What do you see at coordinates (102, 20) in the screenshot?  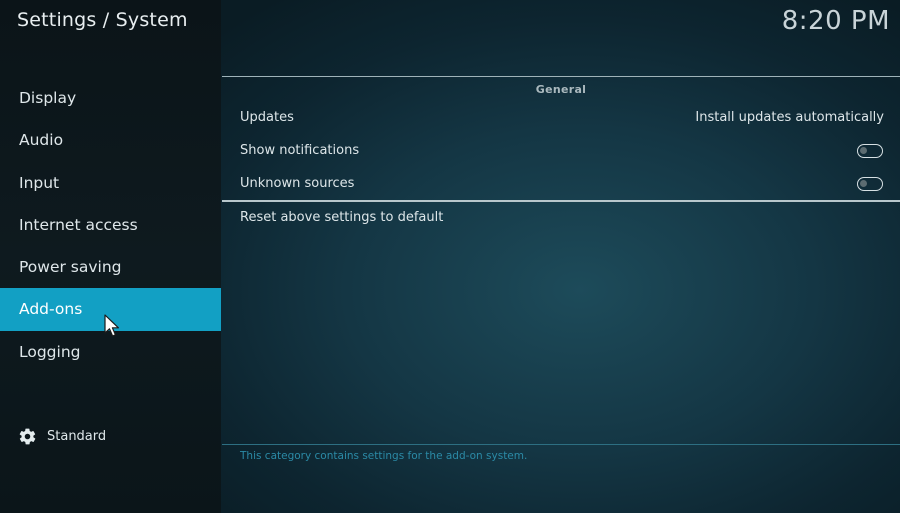 I see `page-title: Settings / System` at bounding box center [102, 20].